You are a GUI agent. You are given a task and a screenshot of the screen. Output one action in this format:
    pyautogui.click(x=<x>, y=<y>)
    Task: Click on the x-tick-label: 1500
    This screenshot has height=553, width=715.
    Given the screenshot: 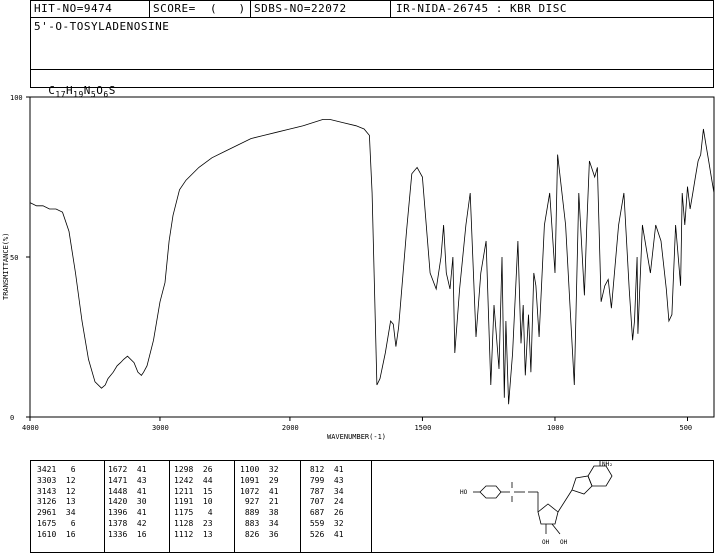 What is the action you would take?
    pyautogui.click(x=422, y=428)
    